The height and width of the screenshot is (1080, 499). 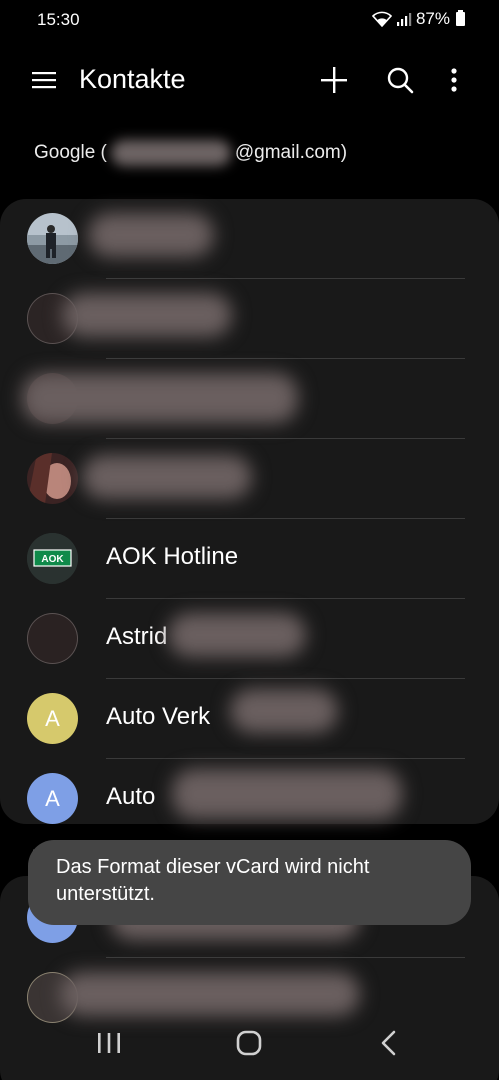 I want to click on back-icon, so click(x=390, y=1043).